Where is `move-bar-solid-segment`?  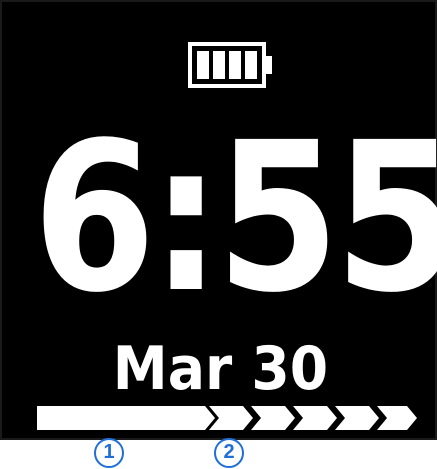 move-bar-solid-segment is located at coordinates (126, 418).